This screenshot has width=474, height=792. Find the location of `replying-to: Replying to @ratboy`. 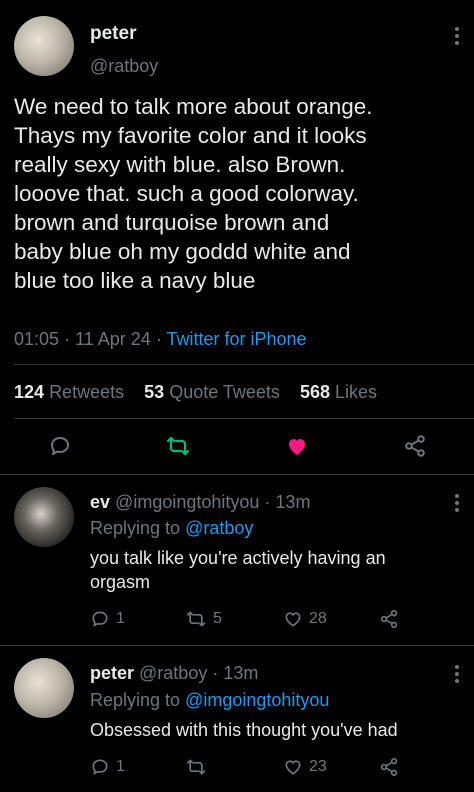

replying-to: Replying to @ratboy is located at coordinates (171, 528).